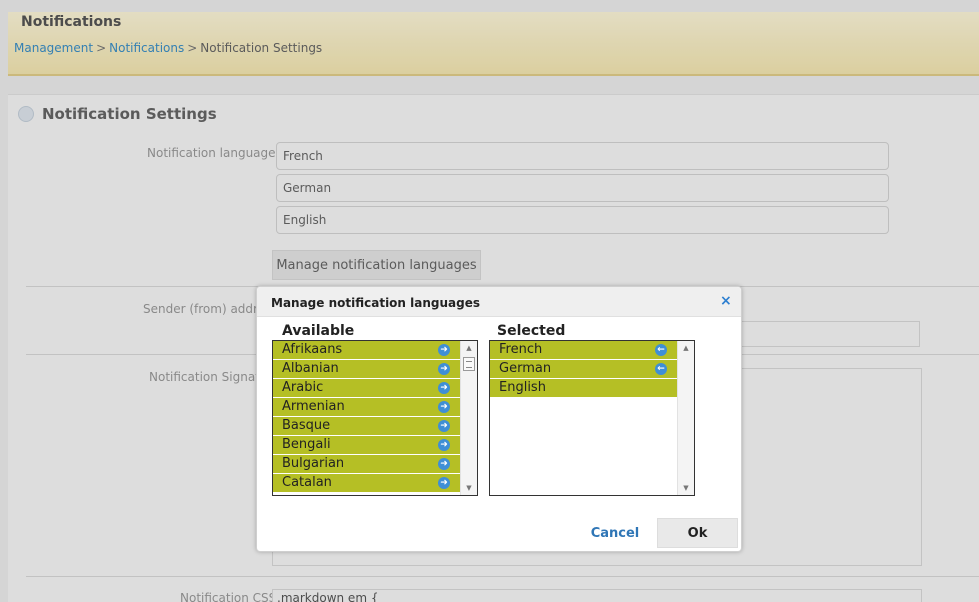  Describe the element at coordinates (366, 483) in the screenshot. I see `list-item: Catalan ➜` at that location.